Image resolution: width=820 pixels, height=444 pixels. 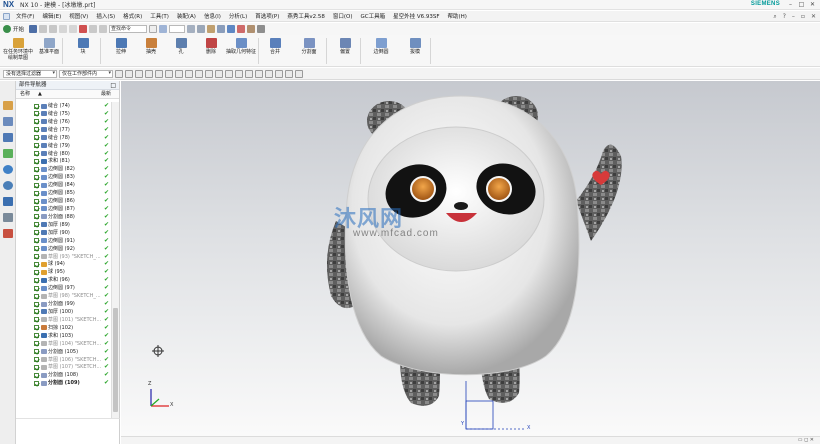 What do you see at coordinates (7, 185) in the screenshot?
I see `history-icon` at bounding box center [7, 185].